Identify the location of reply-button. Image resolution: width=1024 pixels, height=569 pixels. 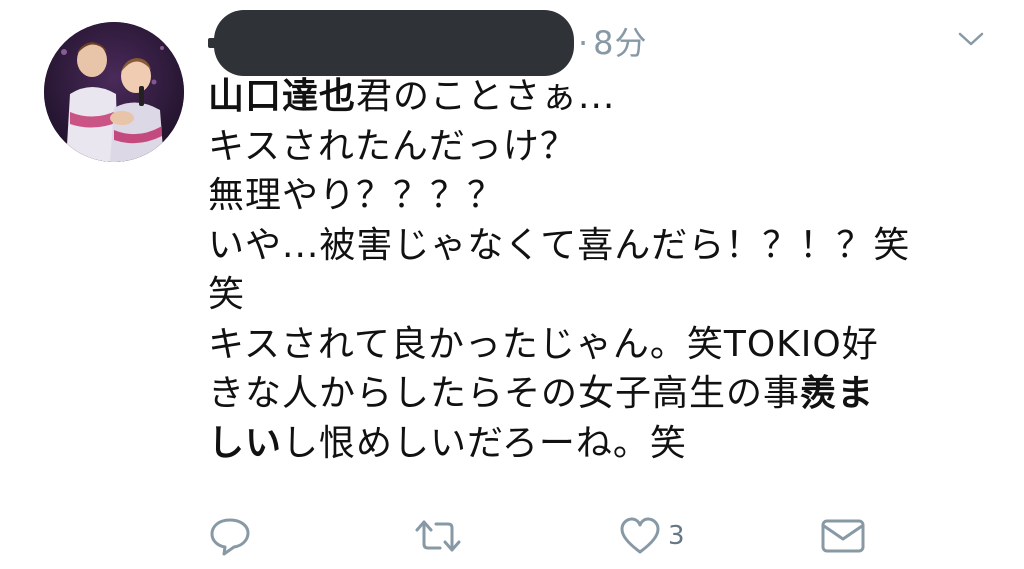
(230, 536).